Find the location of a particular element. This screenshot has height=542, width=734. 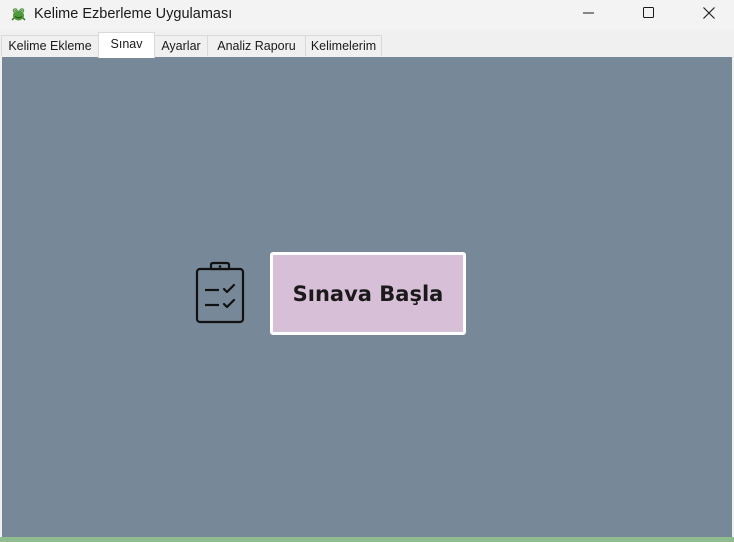

maximize-icon is located at coordinates (649, 15).